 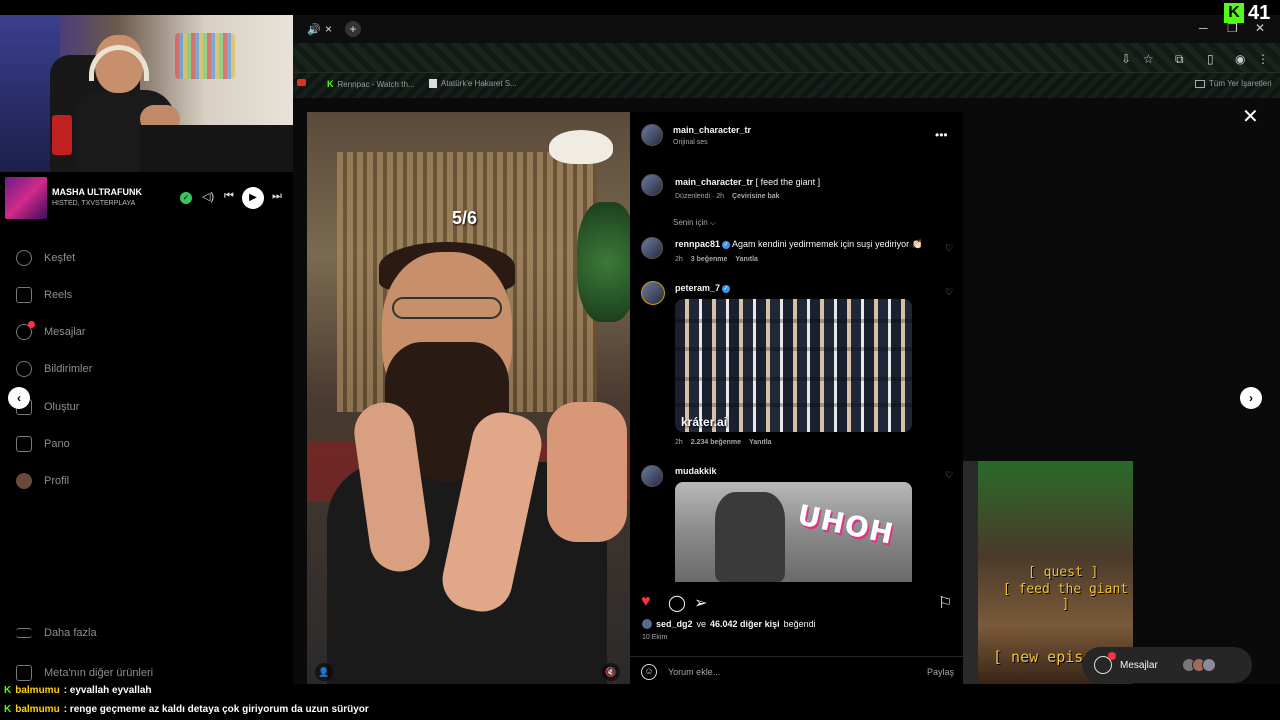 What do you see at coordinates (253, 198) in the screenshot?
I see `play-button: ▶` at bounding box center [253, 198].